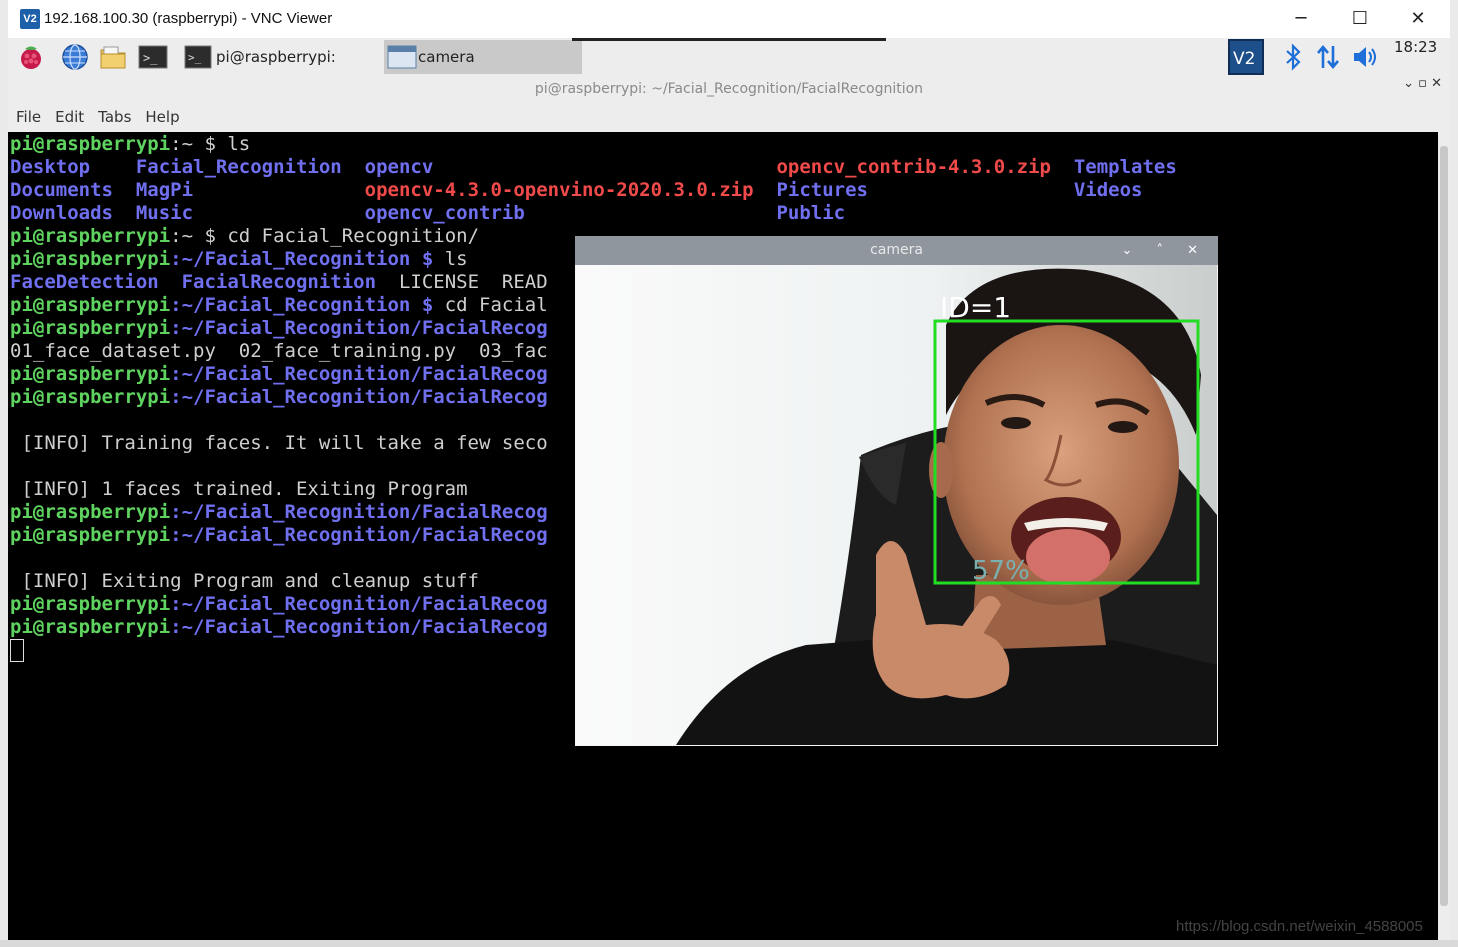 This screenshot has width=1458, height=947. Describe the element at coordinates (96, 282) in the screenshot. I see `terminal-text: FaceDetection` at that location.